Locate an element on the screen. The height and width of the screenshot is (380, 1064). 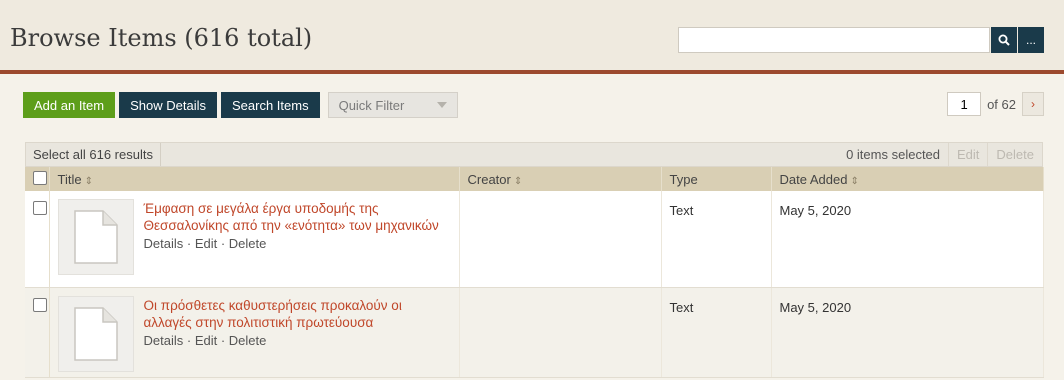
chevron-down-icon is located at coordinates (441, 105).